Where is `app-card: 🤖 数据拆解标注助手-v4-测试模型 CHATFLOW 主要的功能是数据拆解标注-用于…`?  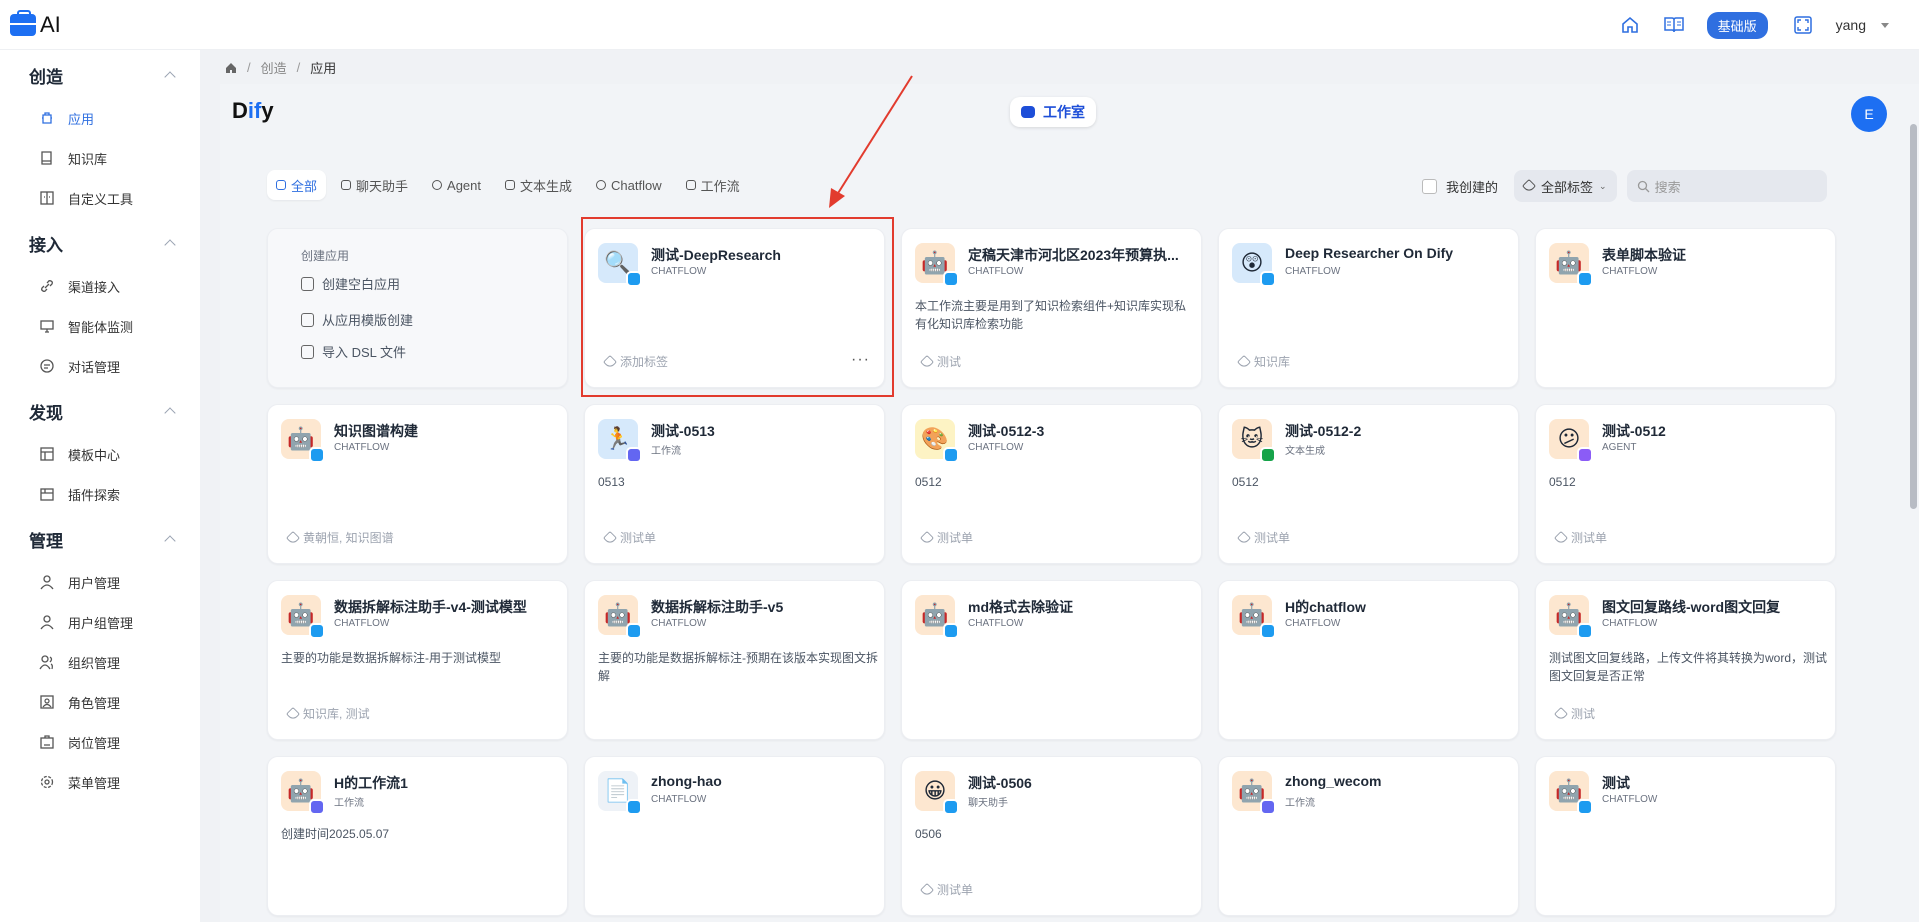 app-card: 🤖 数据拆解标注助手-v4-测试模型 CHATFLOW 主要的功能是数据拆解标注-用于… is located at coordinates (417, 660).